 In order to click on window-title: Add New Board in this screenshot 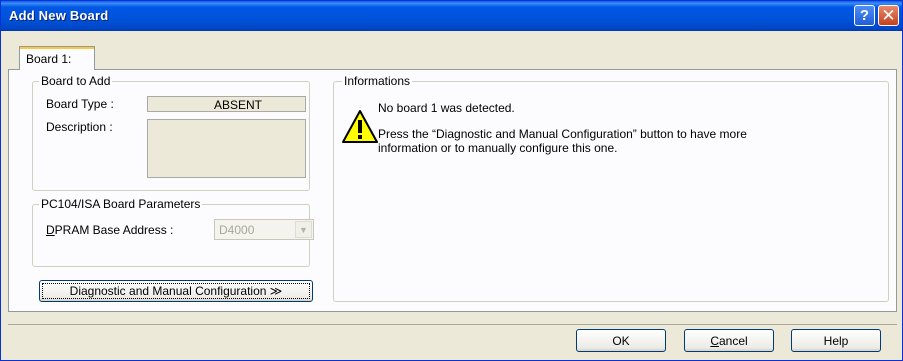, I will do `click(59, 15)`.